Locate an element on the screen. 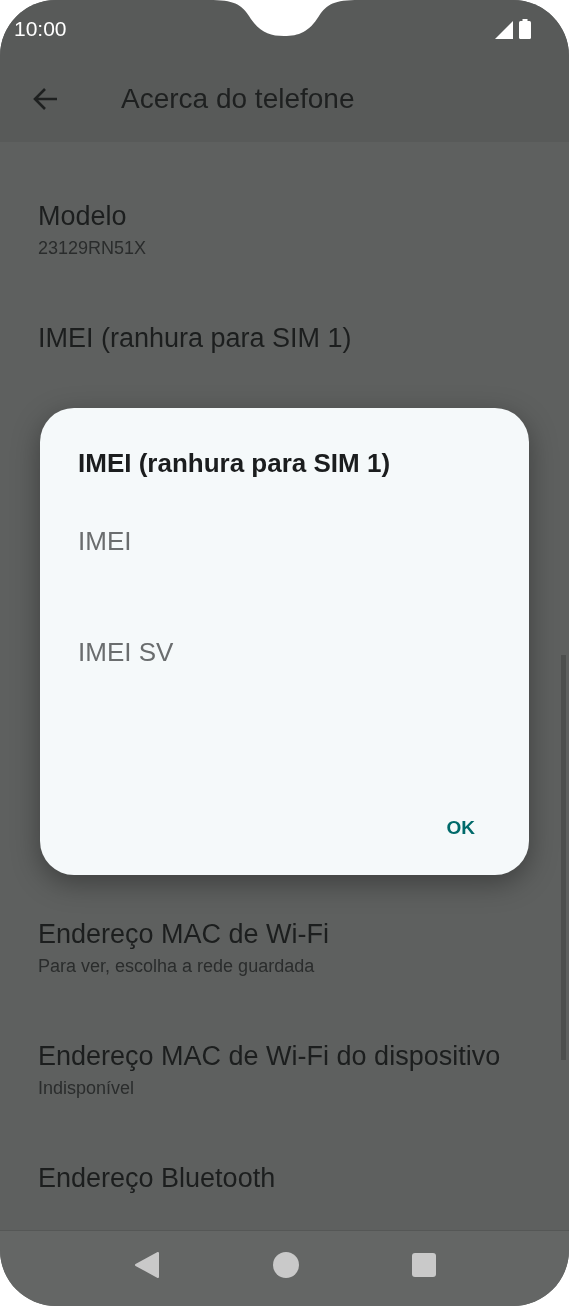 The width and height of the screenshot is (569, 1306). recents-icon is located at coordinates (423, 1264).